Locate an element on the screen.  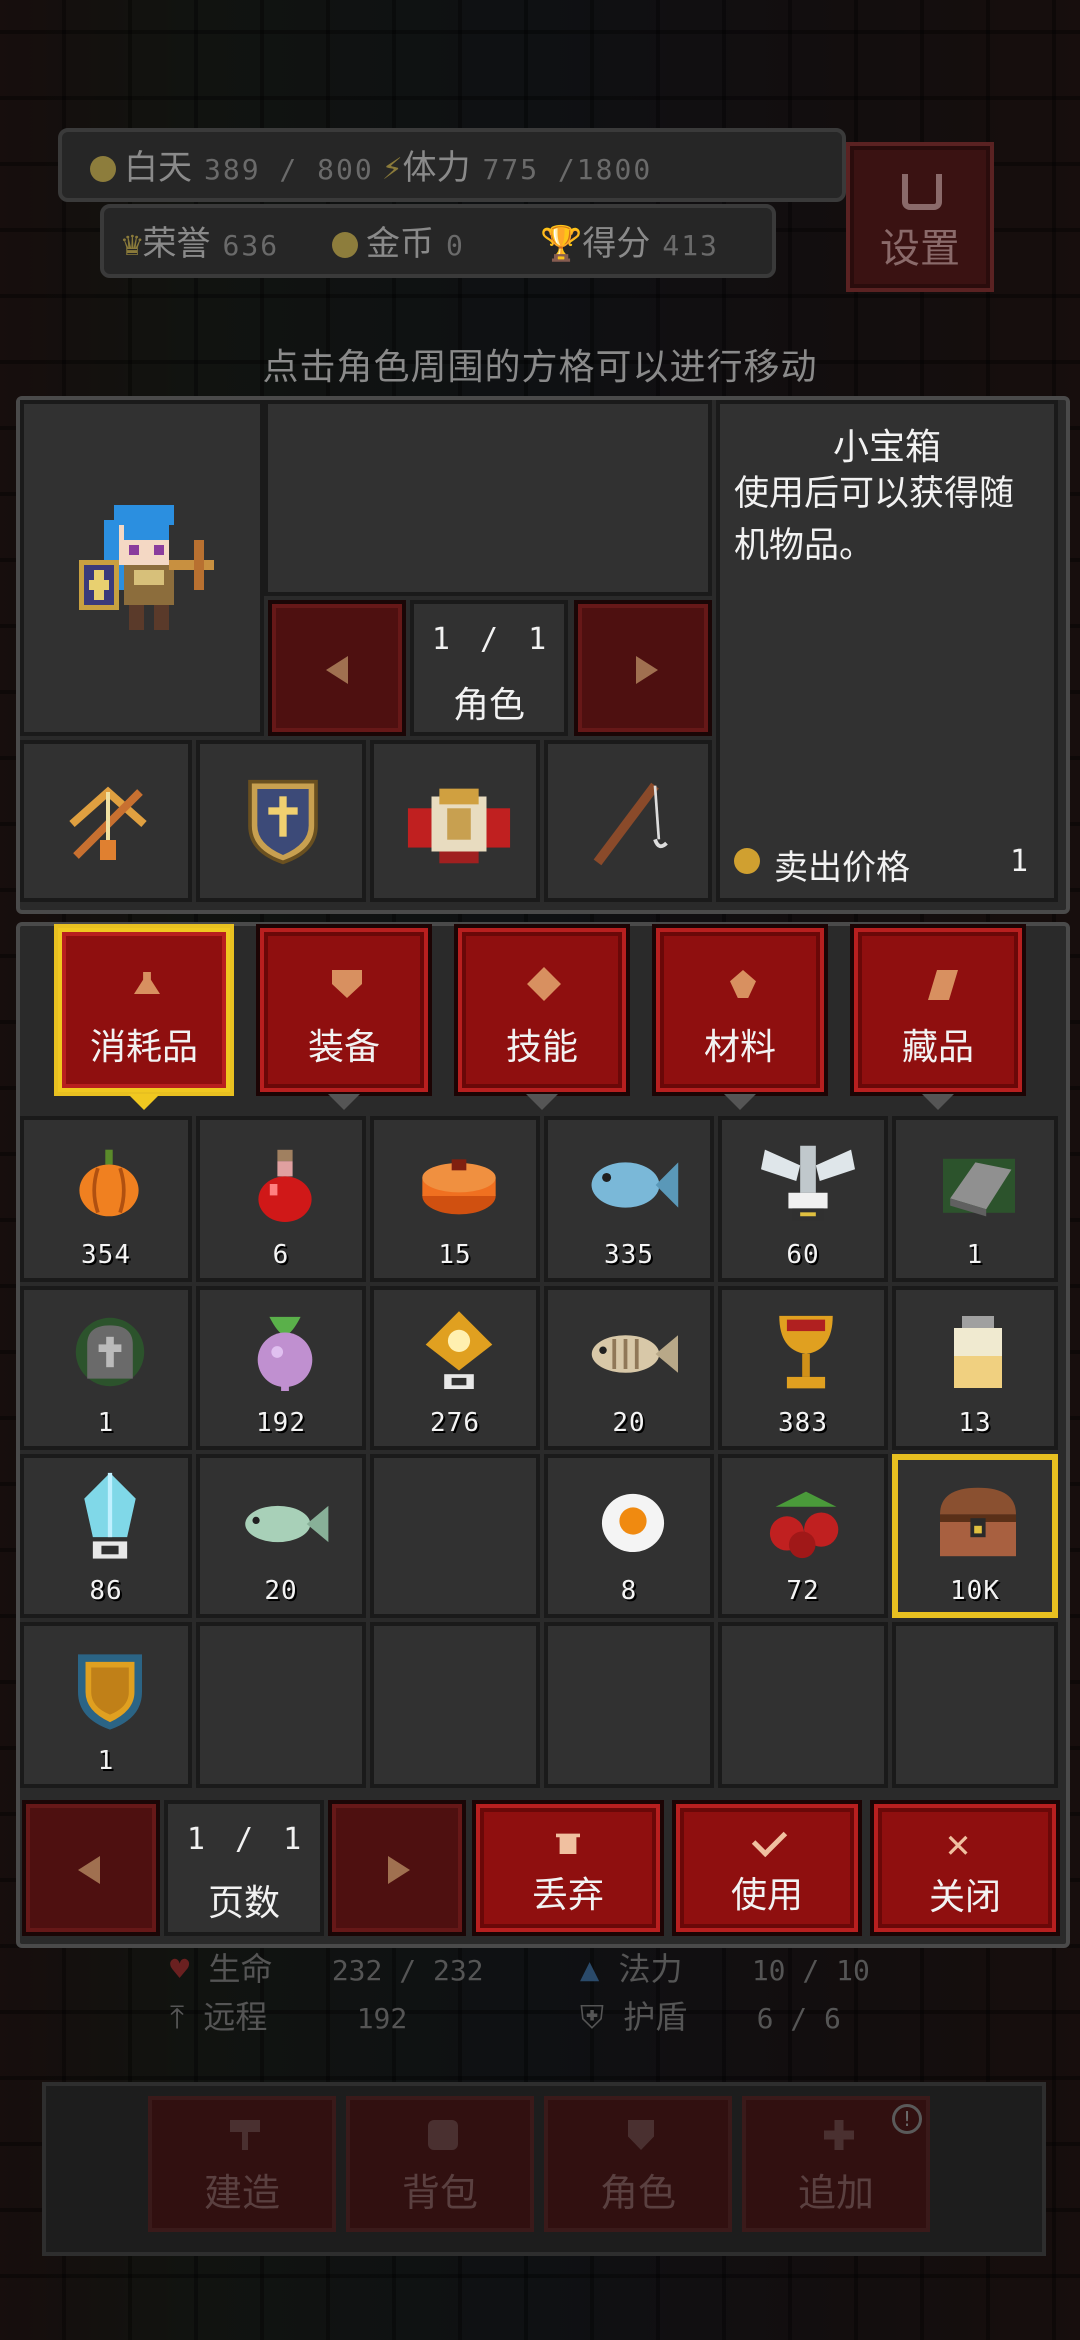
inventory-slot-16: 8 is located at coordinates (629, 1536).